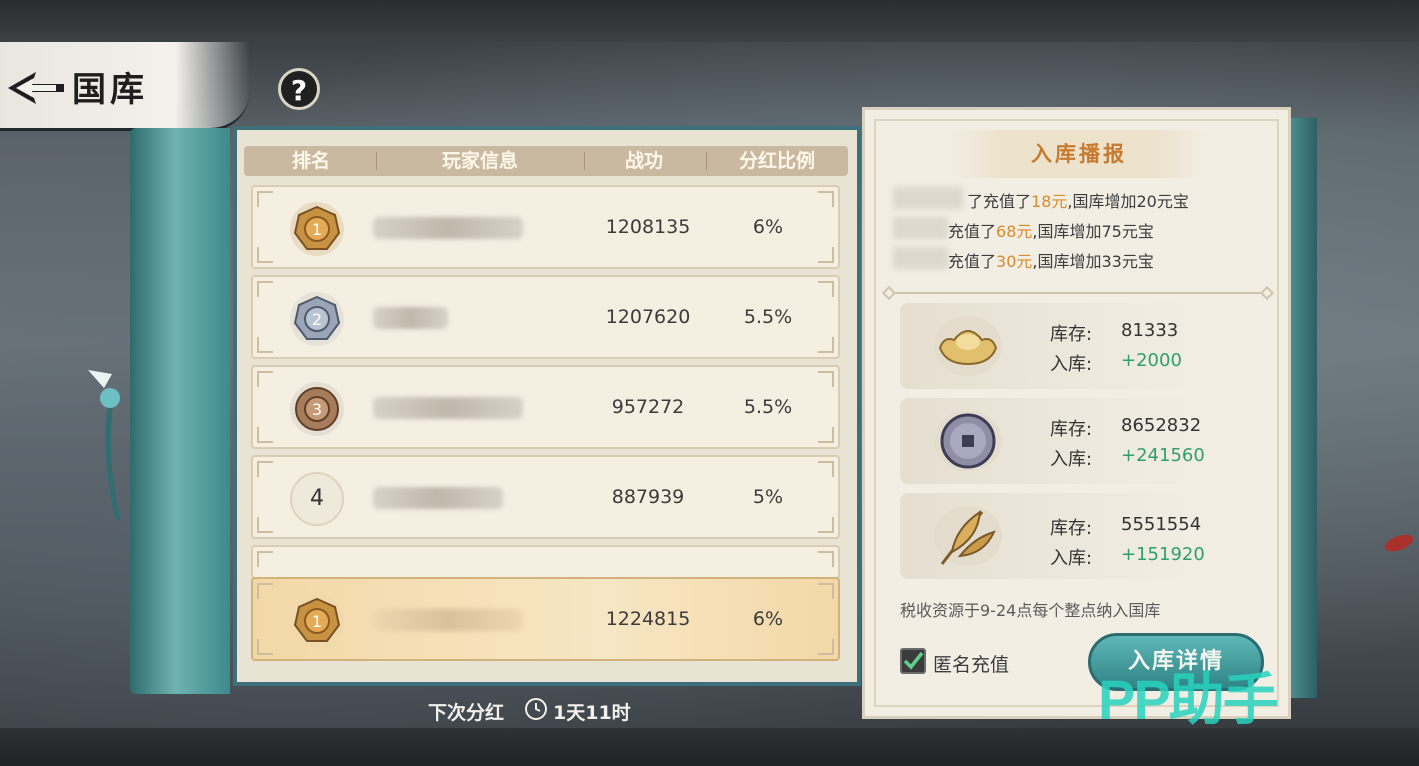 This screenshot has height=766, width=1419. What do you see at coordinates (1079, 154) in the screenshot?
I see `broadcast-title: 入库播报` at bounding box center [1079, 154].